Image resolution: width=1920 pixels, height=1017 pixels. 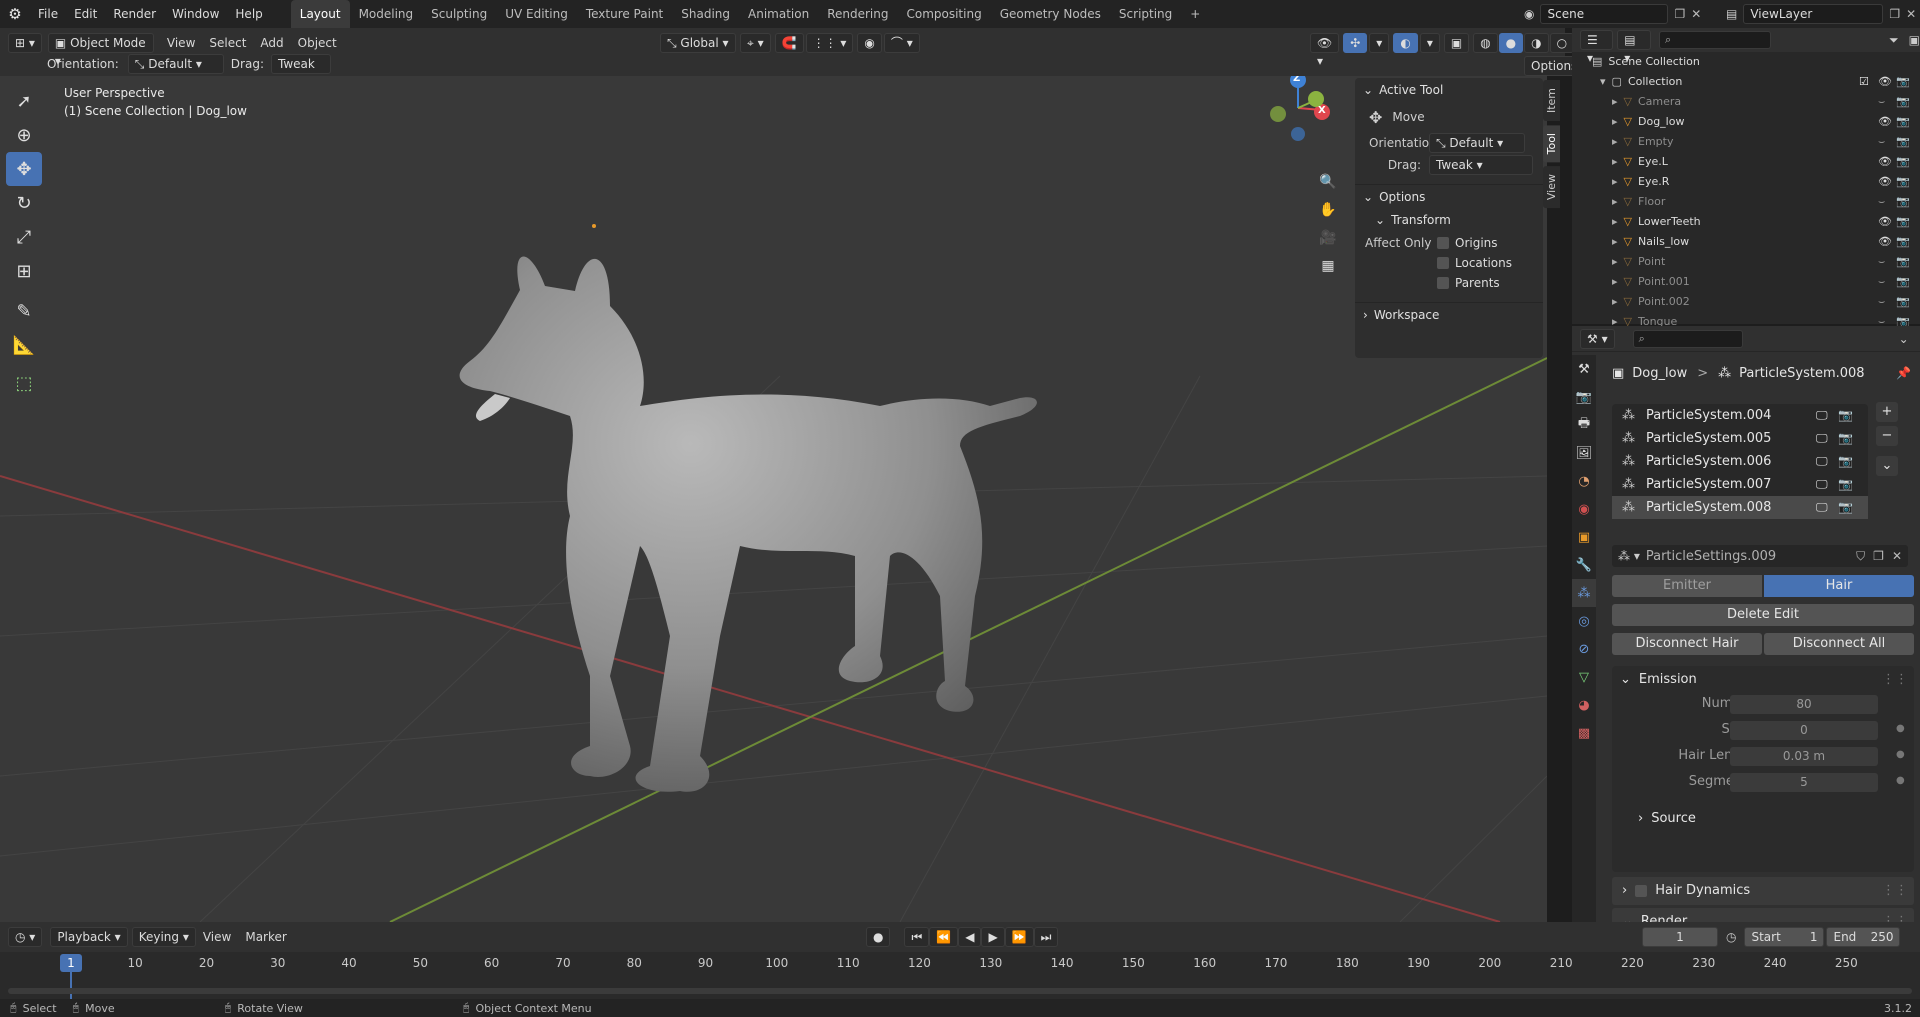 I want to click on move-tool-icon: ✥, so click(x=24, y=169).